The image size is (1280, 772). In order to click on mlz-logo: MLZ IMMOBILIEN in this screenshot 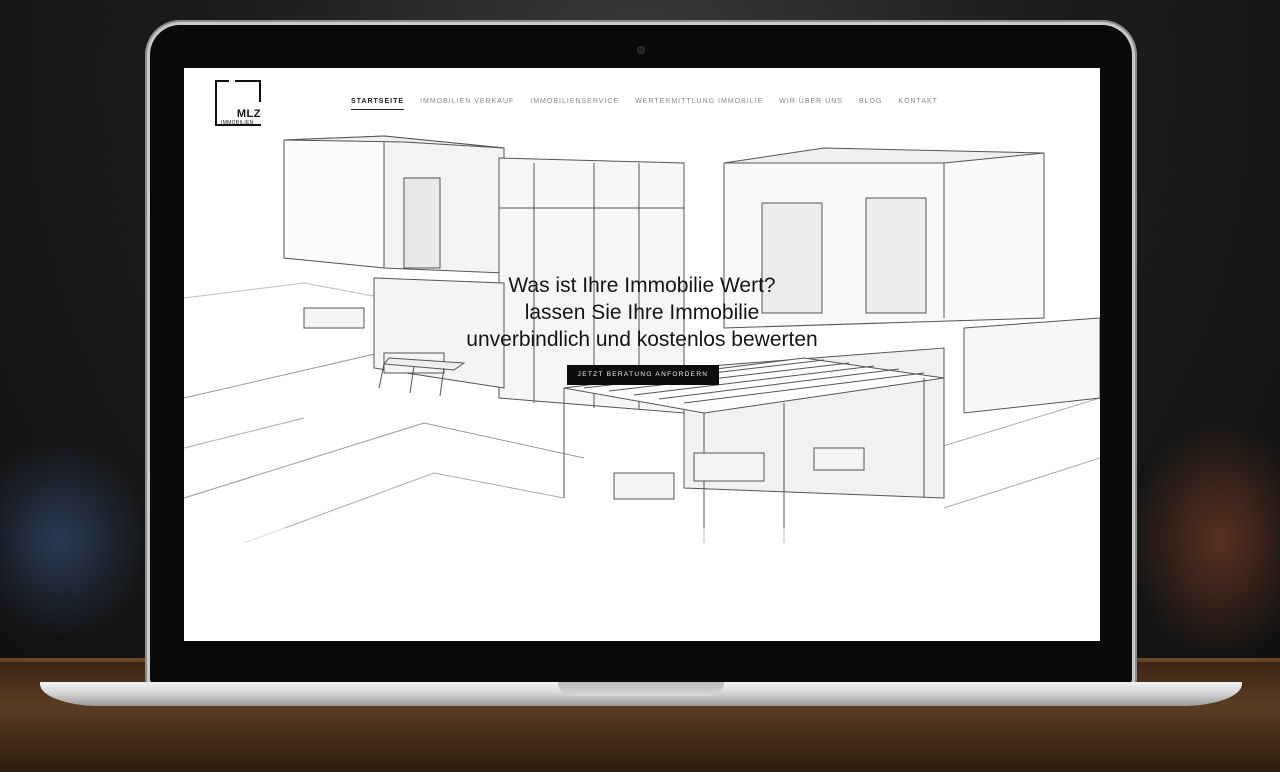, I will do `click(238, 103)`.